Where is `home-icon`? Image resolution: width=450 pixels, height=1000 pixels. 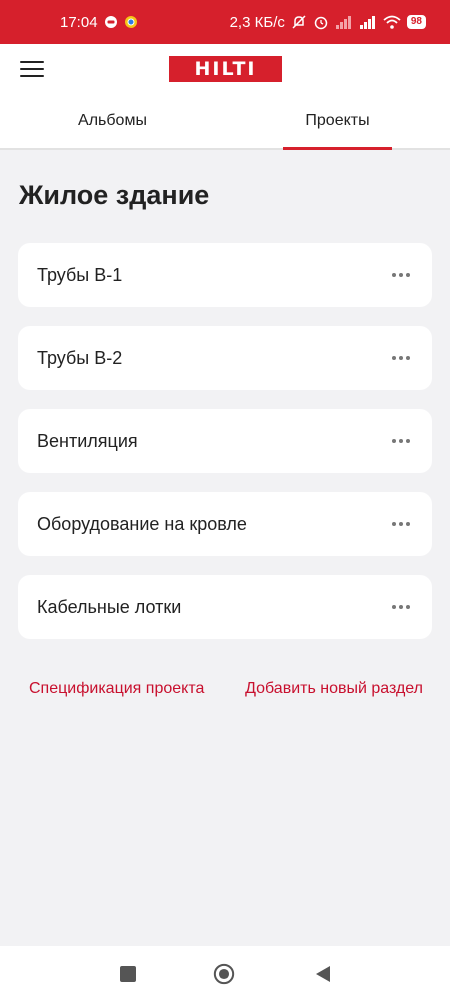 home-icon is located at coordinates (224, 974).